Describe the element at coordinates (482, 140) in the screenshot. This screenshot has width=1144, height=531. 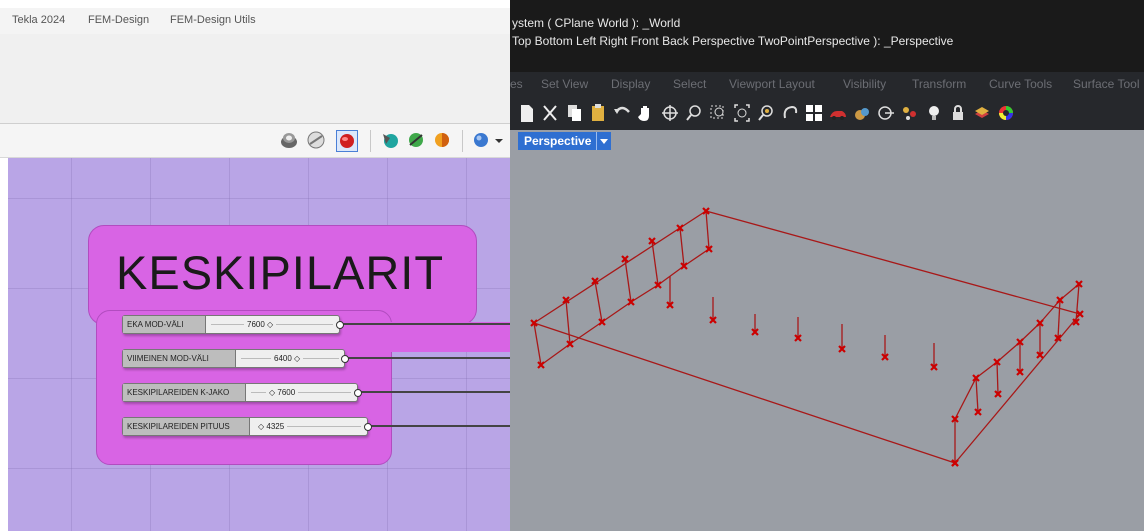
I see `blue-sphere-icon` at that location.